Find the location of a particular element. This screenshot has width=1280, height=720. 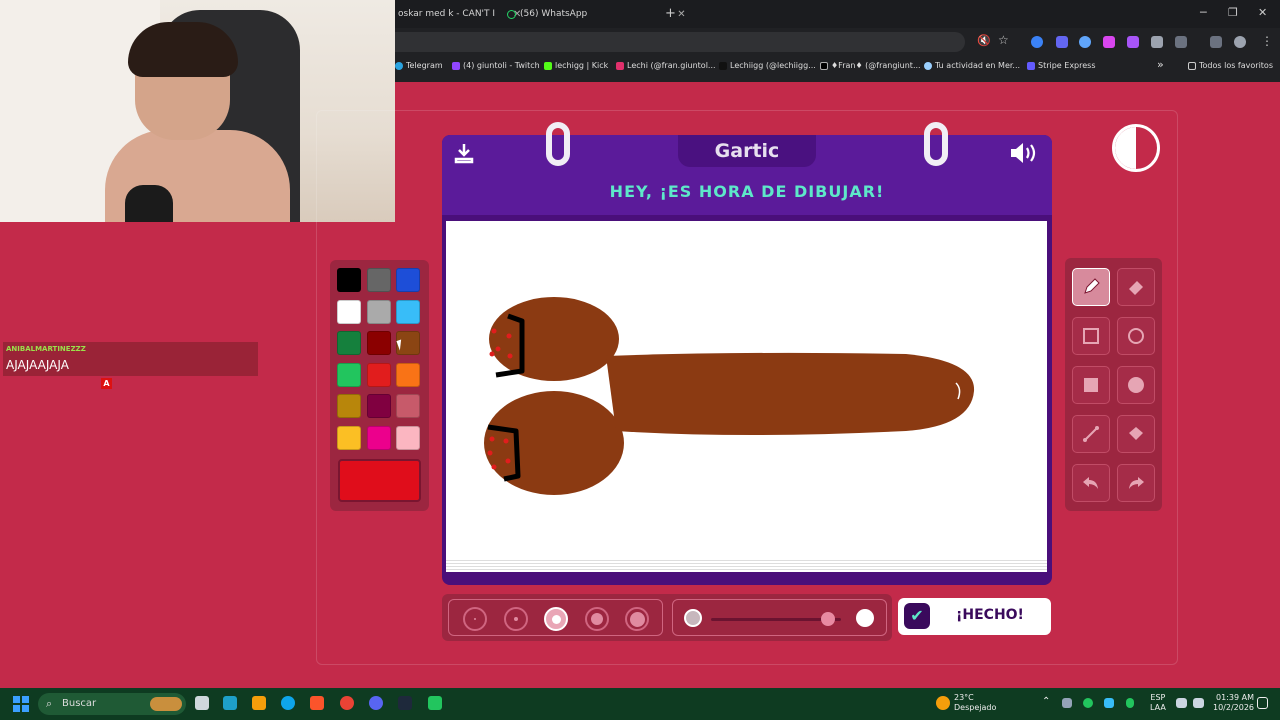

mute-icon: 🔇 is located at coordinates (984, 40).